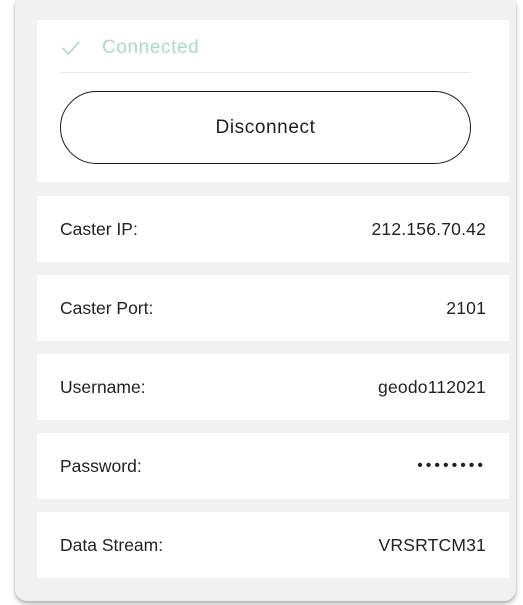 The width and height of the screenshot is (523, 605). I want to click on caster-ip-label: Caster IP:, so click(99, 228).